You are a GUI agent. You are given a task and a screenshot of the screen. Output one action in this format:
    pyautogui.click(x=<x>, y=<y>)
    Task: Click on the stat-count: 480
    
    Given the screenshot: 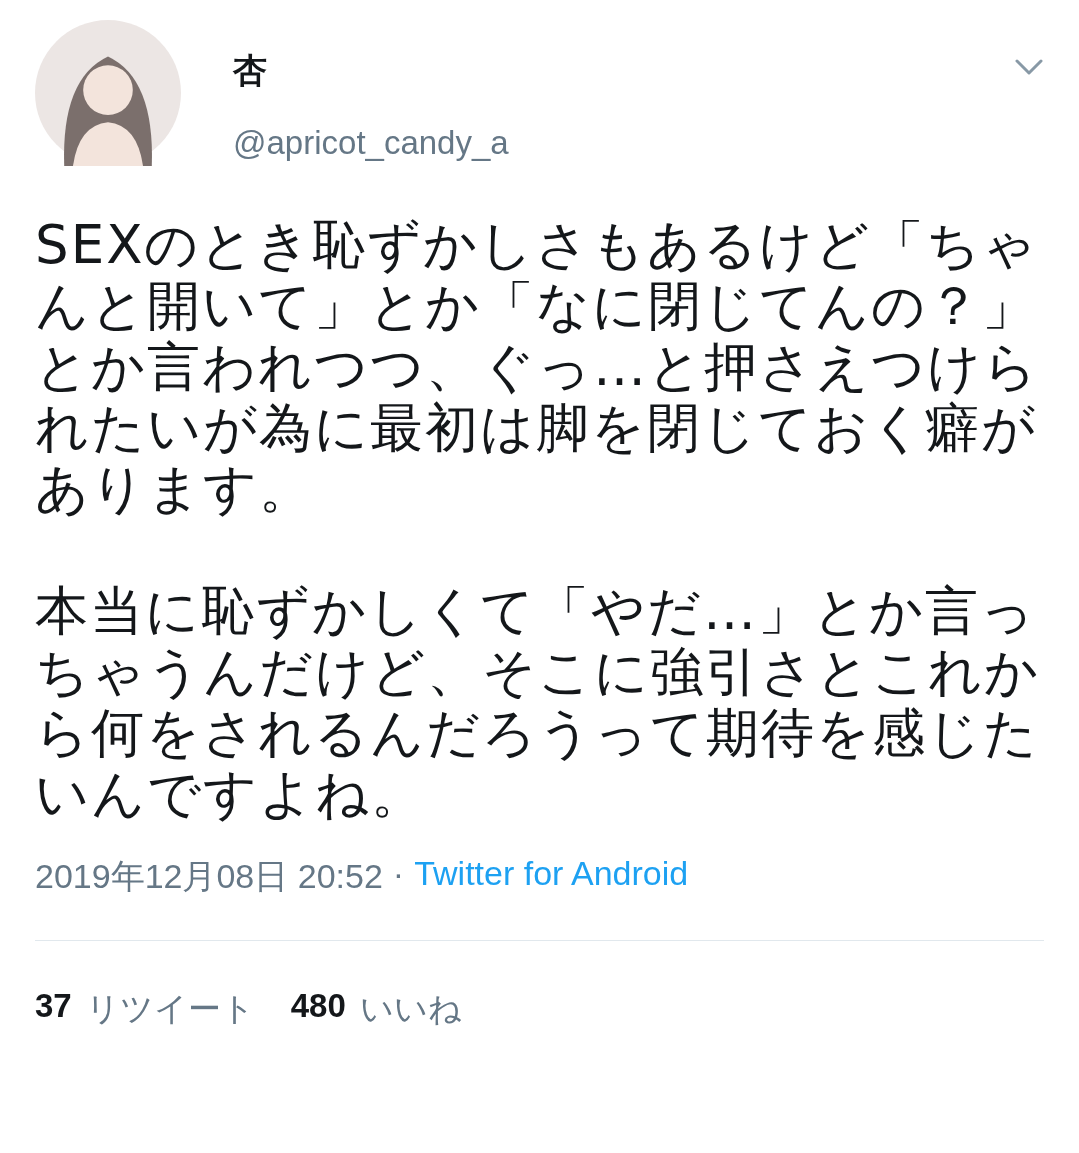 What is the action you would take?
    pyautogui.click(x=318, y=1006)
    